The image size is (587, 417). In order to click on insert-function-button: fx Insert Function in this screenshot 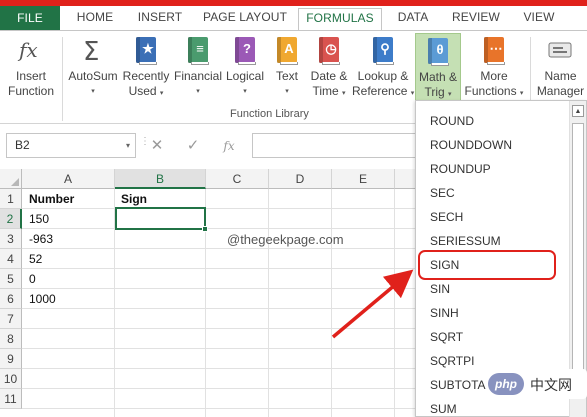, I will do `click(31, 71)`.